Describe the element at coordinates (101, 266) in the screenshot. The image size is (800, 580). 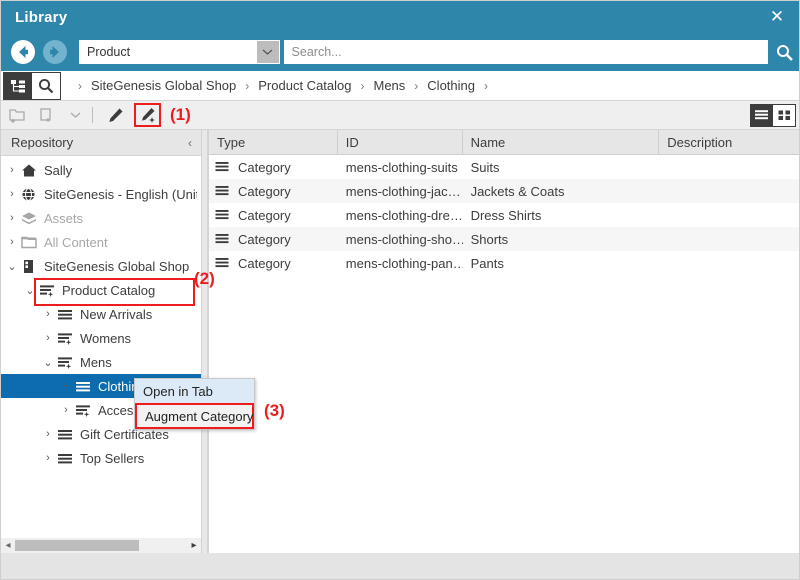
I see `tree-item-sitegenesis-global-shop: ⌄ SiteGenesis Global Shop` at that location.